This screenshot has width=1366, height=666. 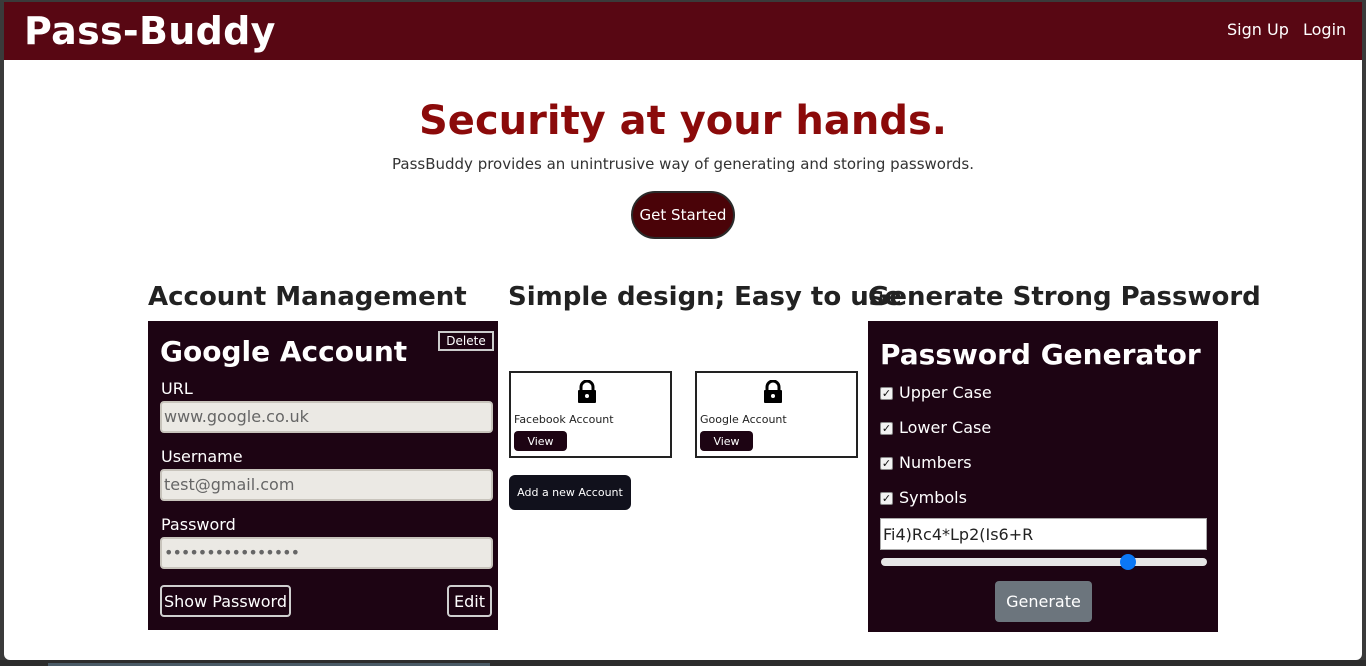 I want to click on account-tile-name: Google Account, so click(x=743, y=419).